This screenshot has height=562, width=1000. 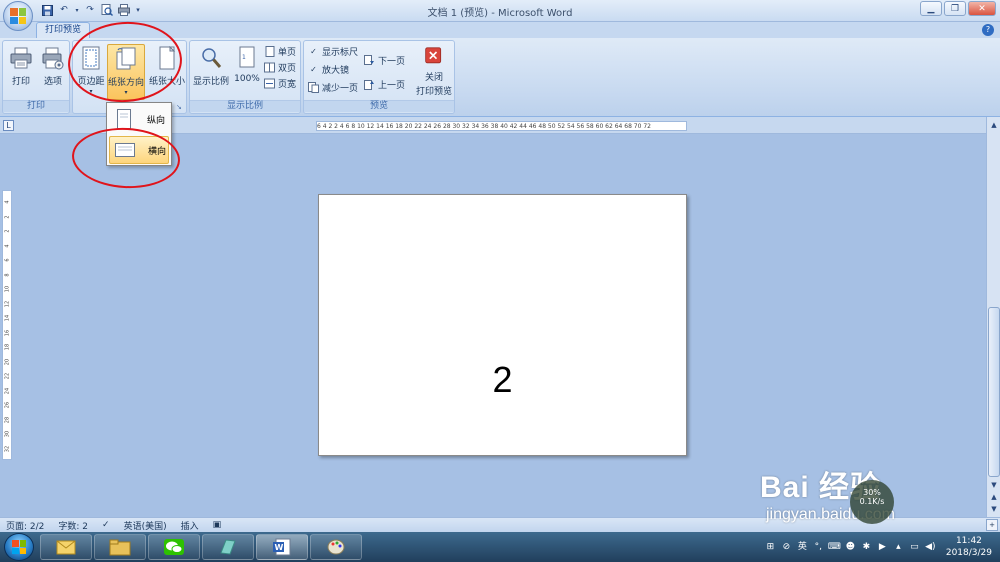 What do you see at coordinates (384, 84) in the screenshot?
I see `prev-page-button: 上一页` at bounding box center [384, 84].